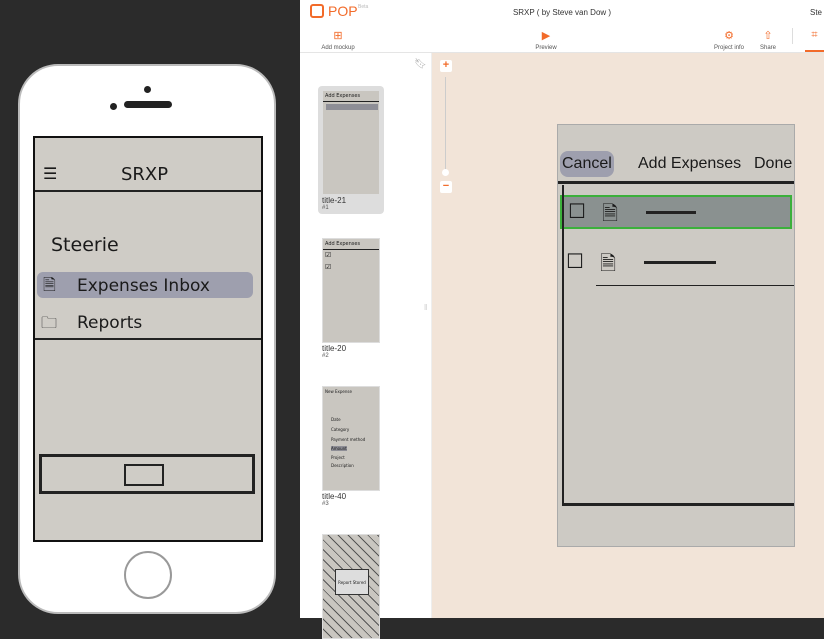 The width and height of the screenshot is (824, 639). What do you see at coordinates (729, 36) in the screenshot?
I see `gear-icon: ⚙` at bounding box center [729, 36].